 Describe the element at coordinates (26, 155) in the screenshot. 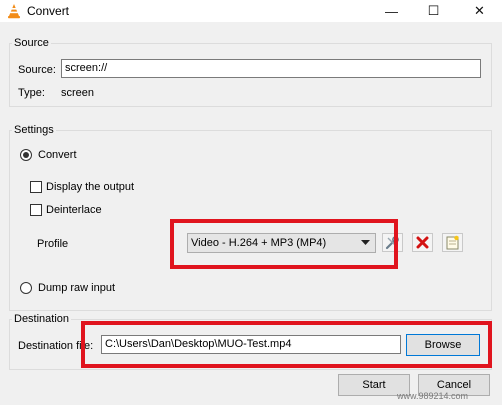

I see `convert-radio` at that location.